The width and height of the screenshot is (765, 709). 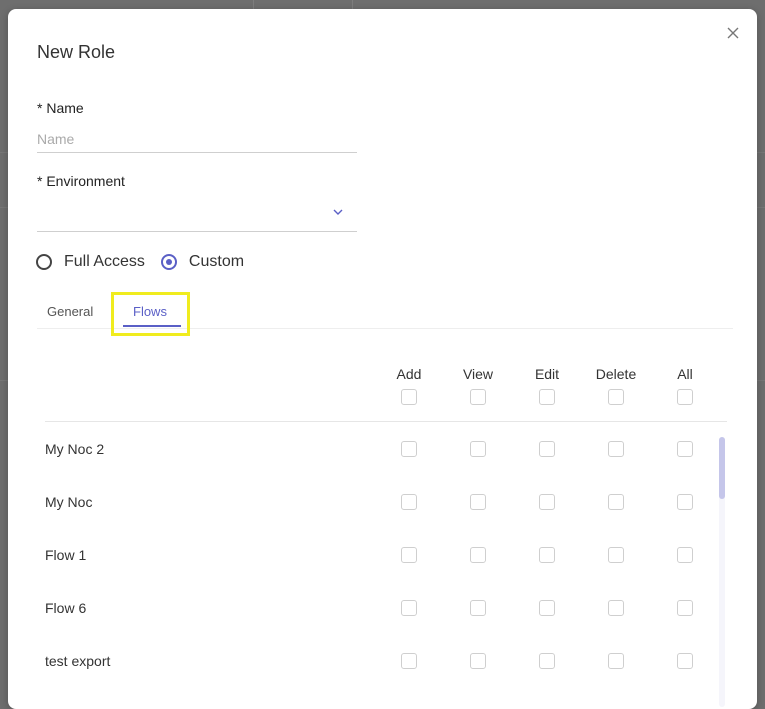 What do you see at coordinates (60, 108) in the screenshot?
I see `name-label: * Name` at bounding box center [60, 108].